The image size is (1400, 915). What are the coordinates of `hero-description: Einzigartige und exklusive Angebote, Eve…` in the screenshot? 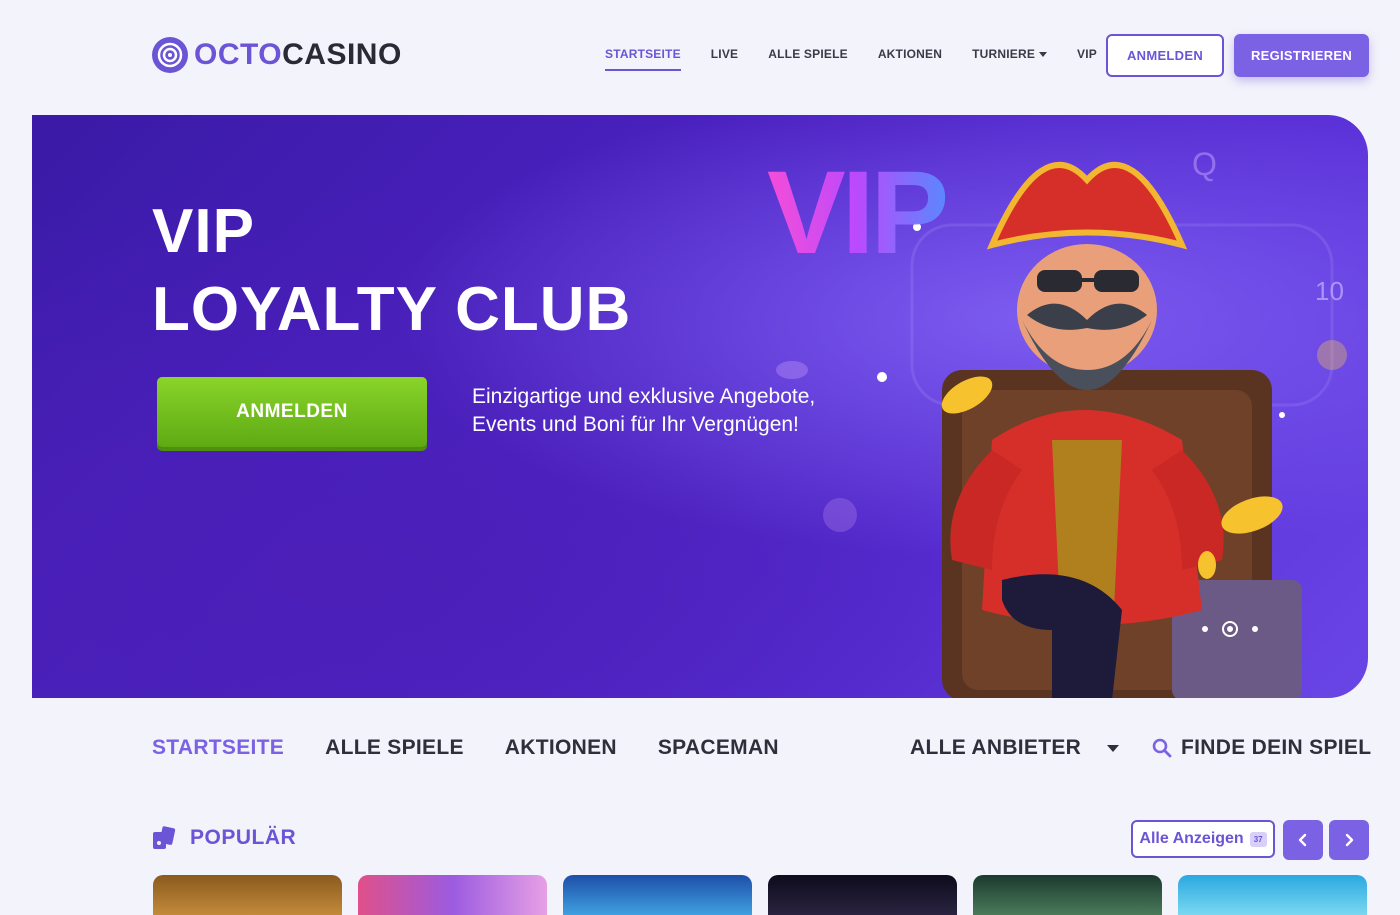 It's located at (682, 411).